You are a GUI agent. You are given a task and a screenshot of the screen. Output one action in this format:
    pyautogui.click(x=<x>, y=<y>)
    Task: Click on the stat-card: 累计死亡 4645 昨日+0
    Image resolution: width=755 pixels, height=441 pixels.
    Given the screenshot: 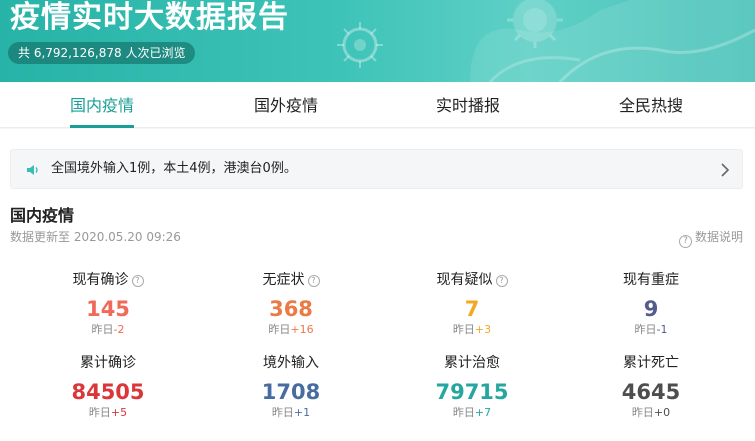 What is the action you would take?
    pyautogui.click(x=651, y=387)
    